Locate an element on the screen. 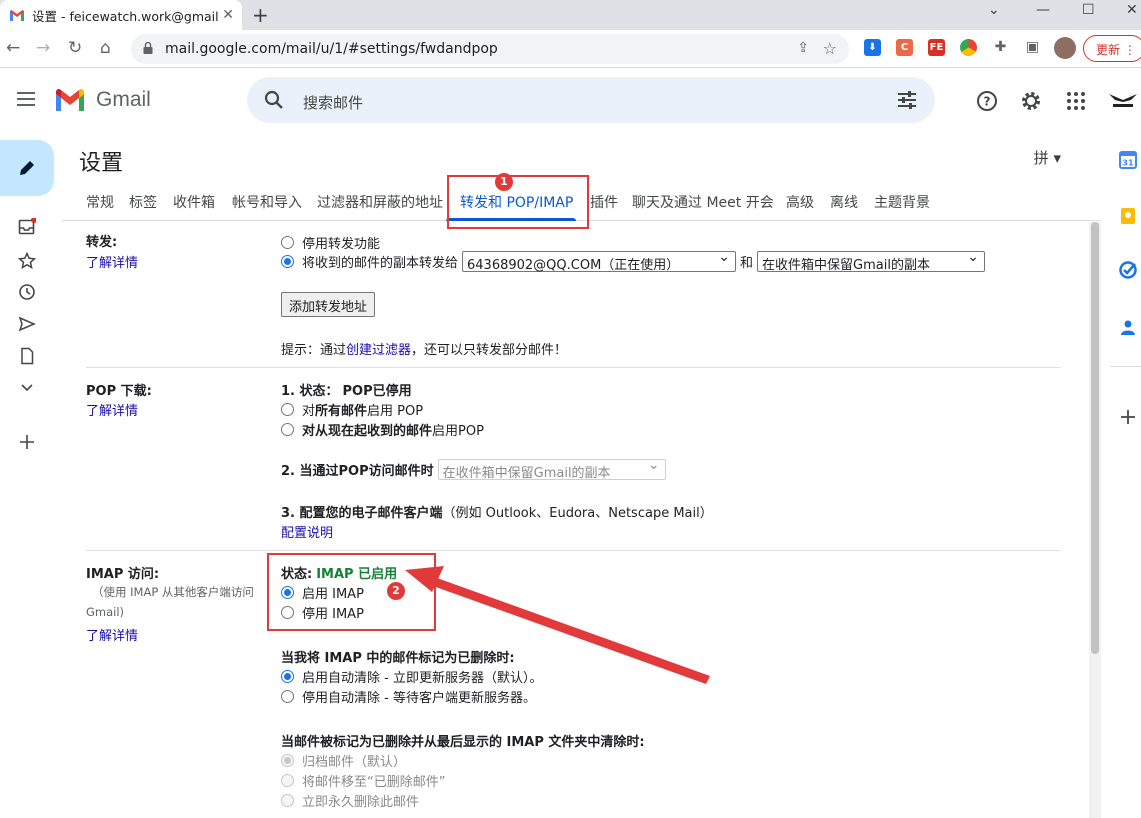  contacts-icon is located at coordinates (1128, 327).